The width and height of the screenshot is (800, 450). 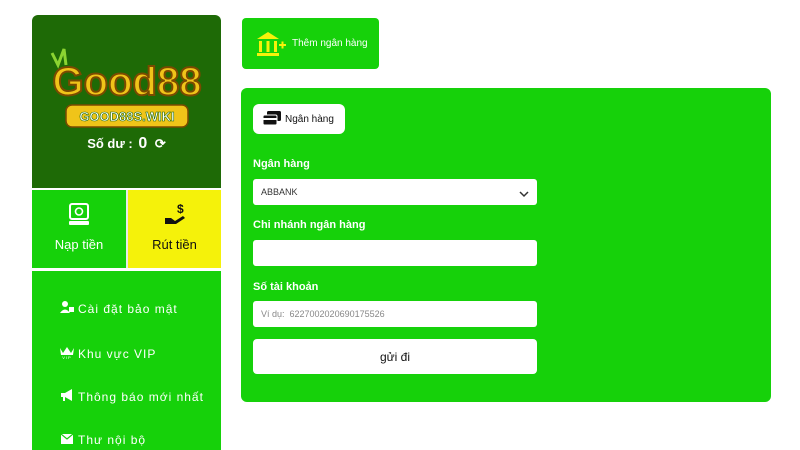 What do you see at coordinates (67, 308) in the screenshot?
I see `user-lock-icon` at bounding box center [67, 308].